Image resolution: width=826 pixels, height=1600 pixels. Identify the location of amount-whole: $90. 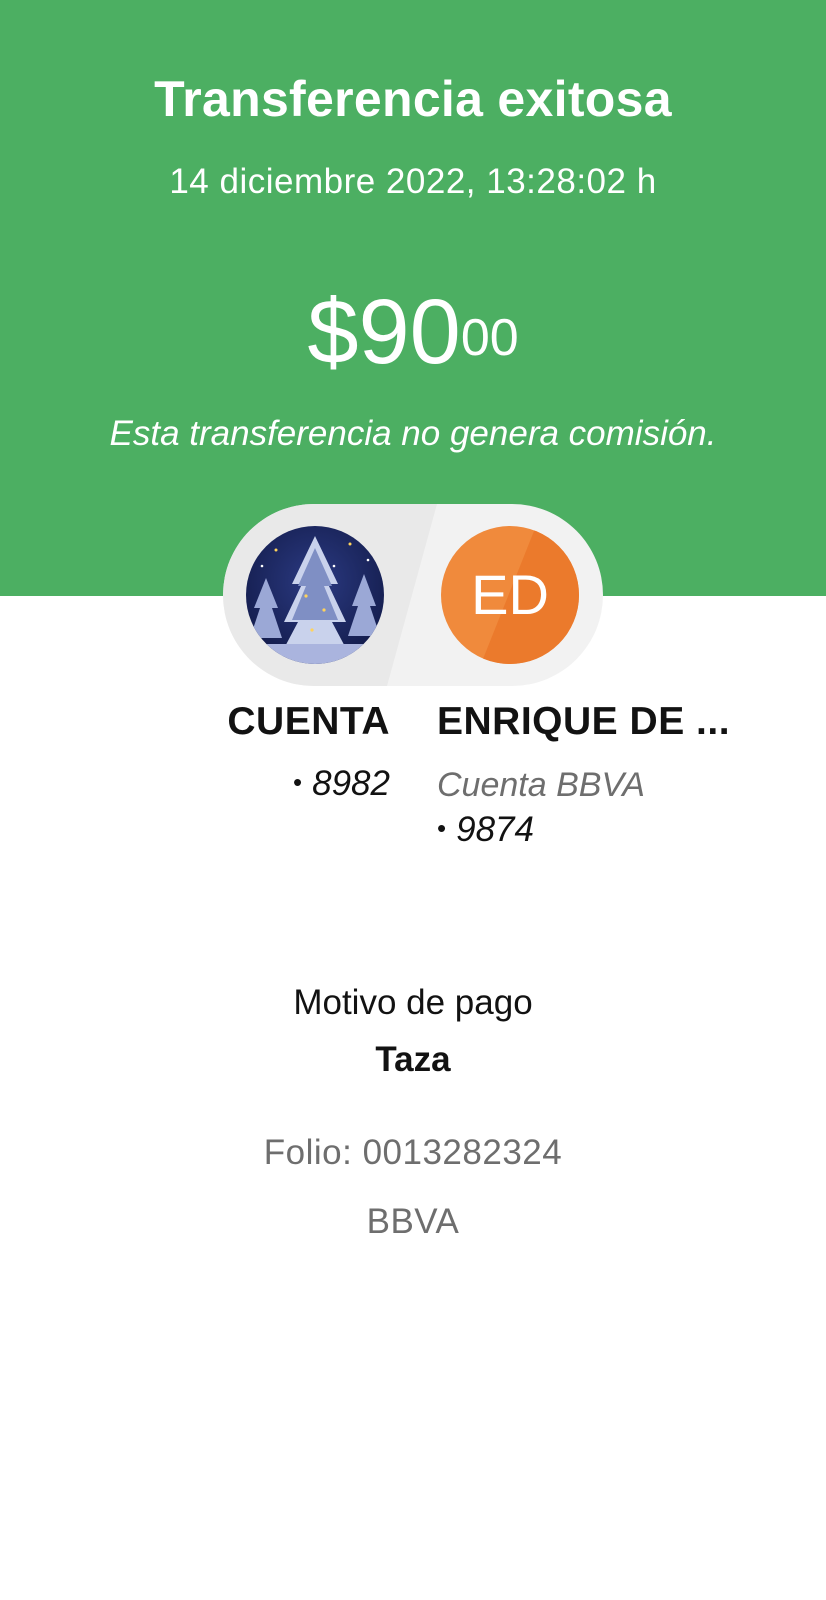
(384, 332).